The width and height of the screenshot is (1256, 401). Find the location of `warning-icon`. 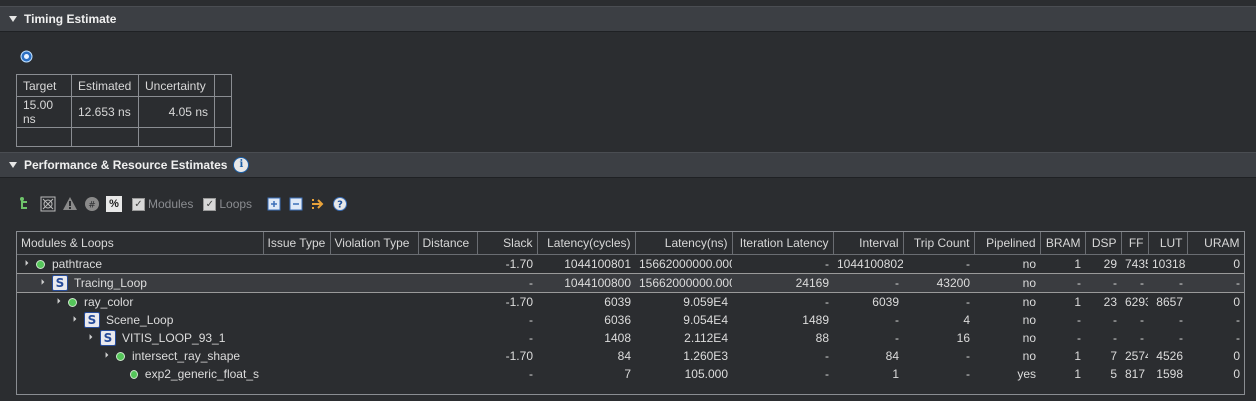

warning-icon is located at coordinates (70, 204).